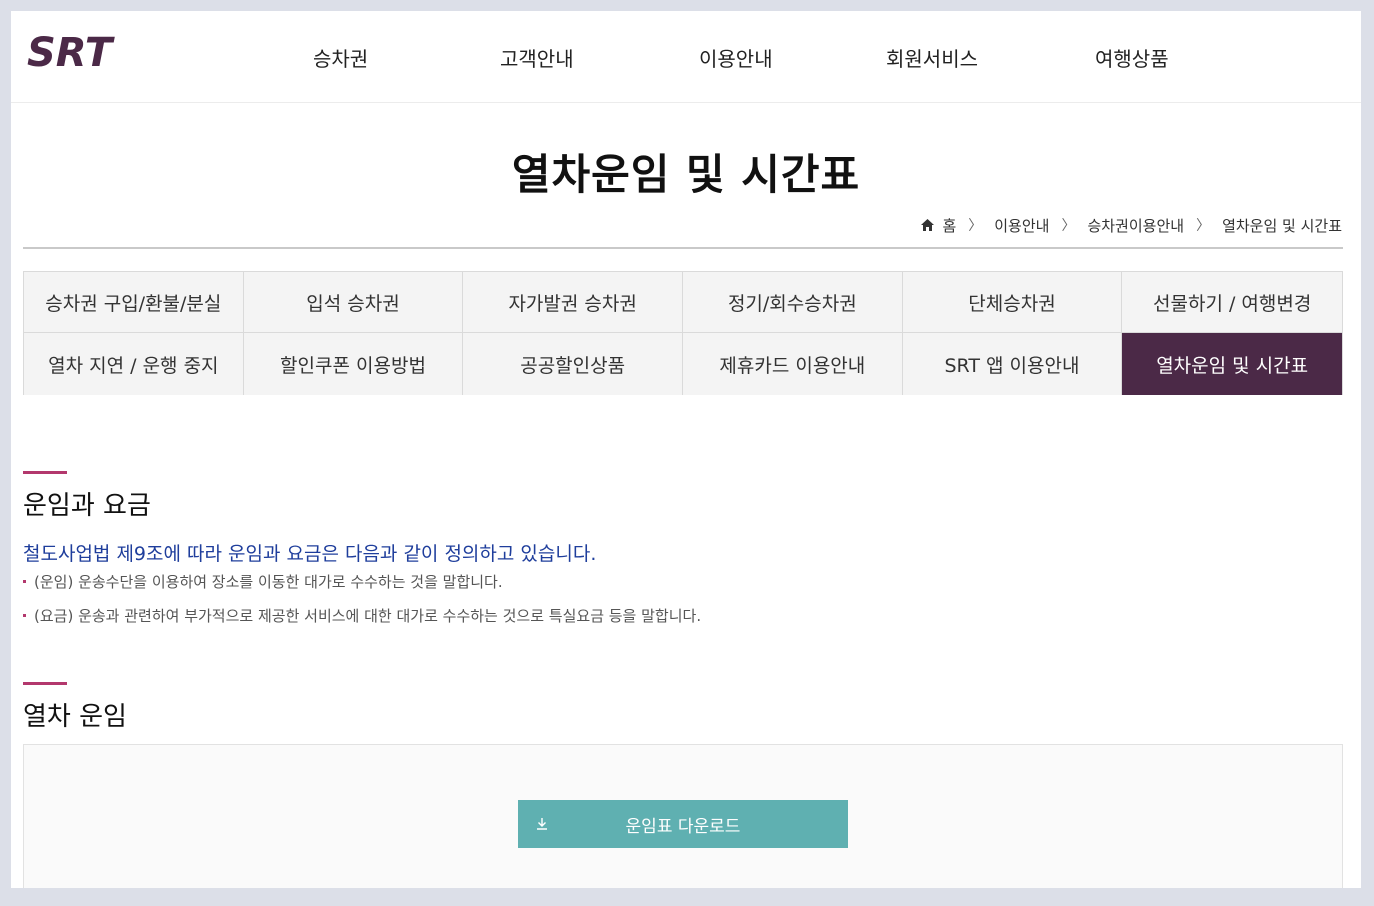 The width and height of the screenshot is (1374, 906). What do you see at coordinates (686, 174) in the screenshot?
I see `page-title: 열차운임 및 시간표` at bounding box center [686, 174].